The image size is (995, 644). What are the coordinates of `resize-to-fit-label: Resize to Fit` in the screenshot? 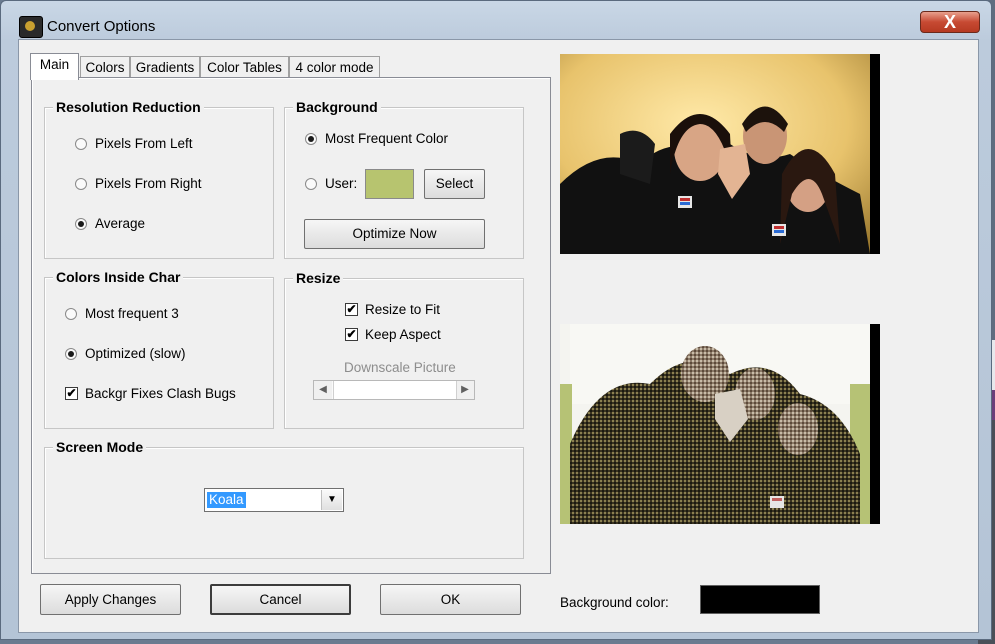 It's located at (402, 310).